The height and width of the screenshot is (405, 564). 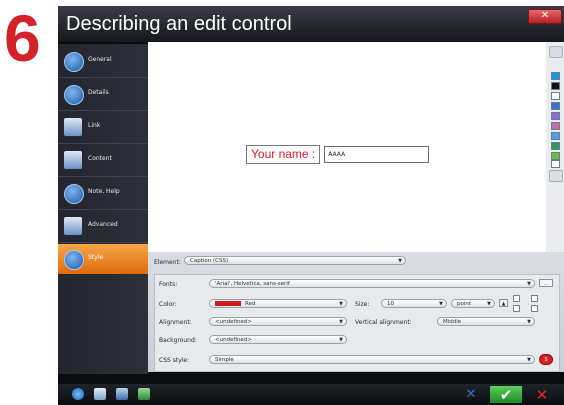 I want to click on background-select: <undefined> ▼, so click(x=278, y=339).